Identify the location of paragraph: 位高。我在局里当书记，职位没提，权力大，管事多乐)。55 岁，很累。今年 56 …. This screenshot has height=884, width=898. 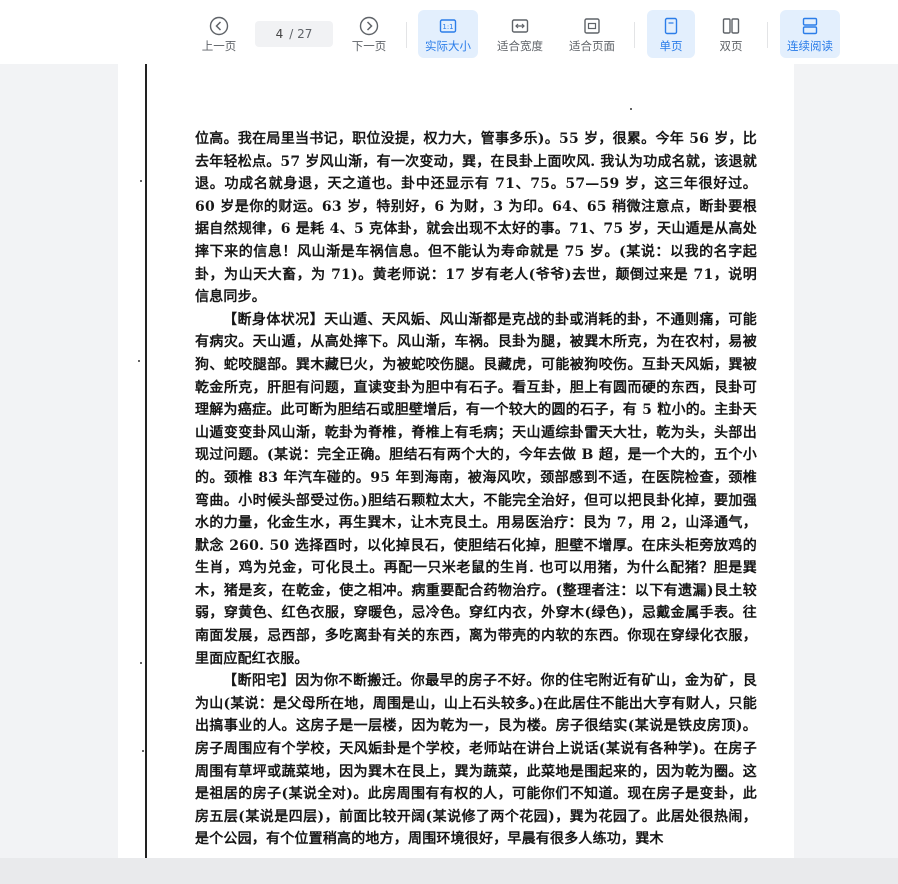
(476, 218).